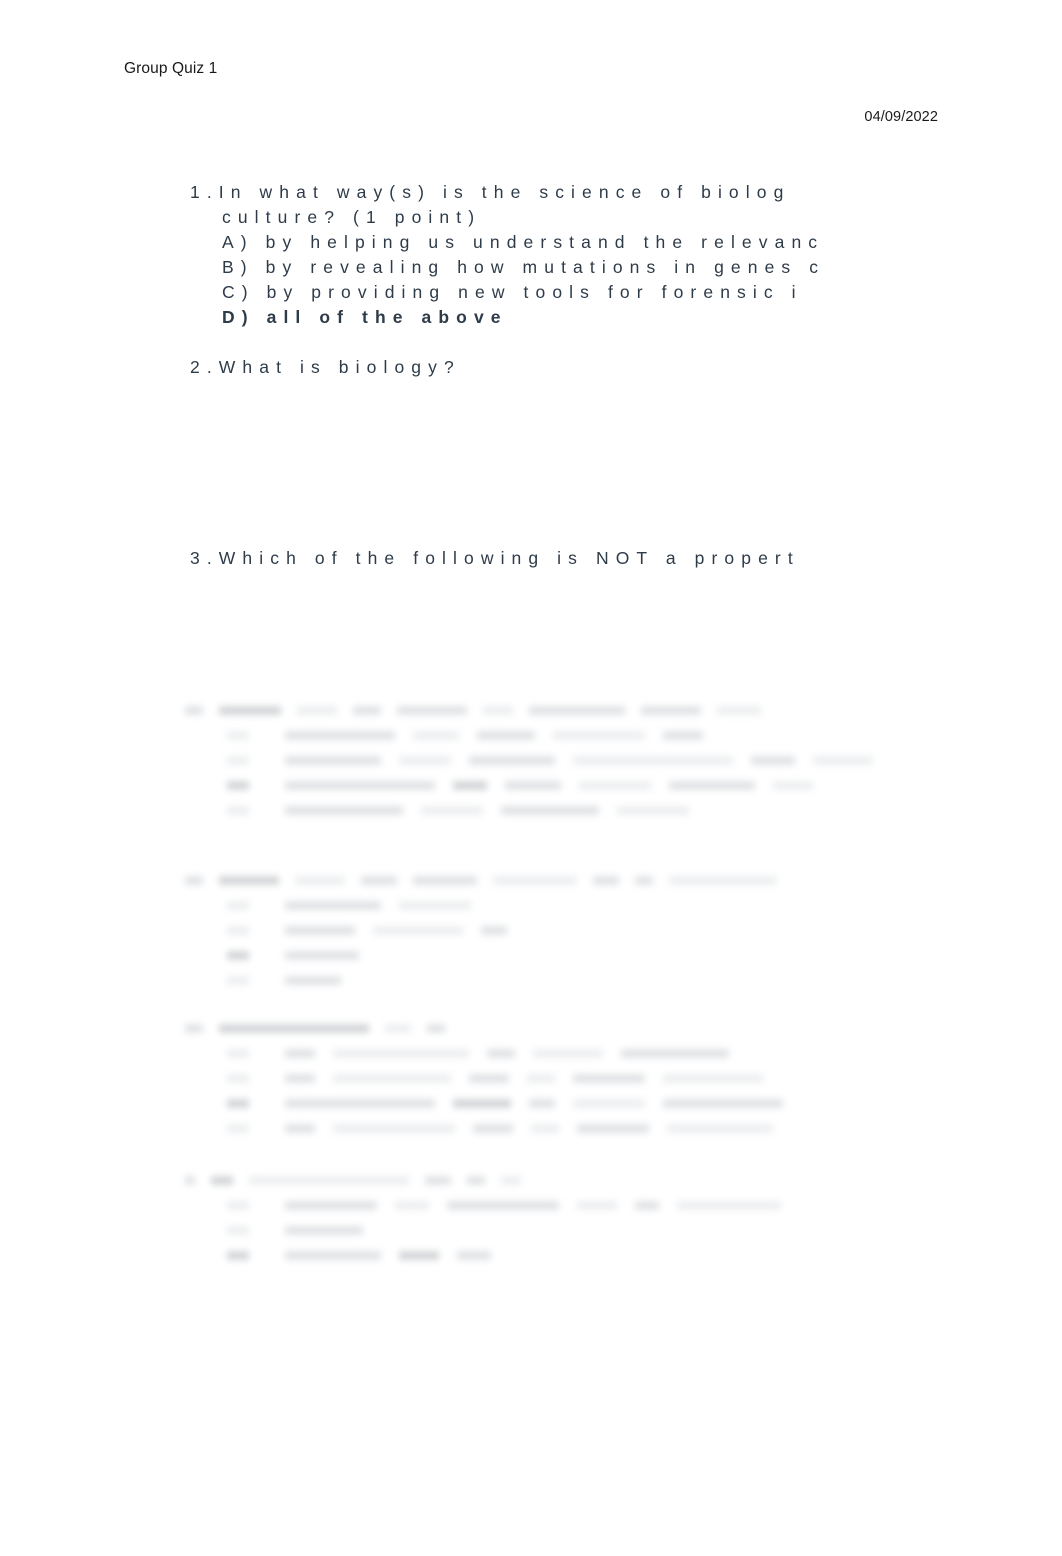 The height and width of the screenshot is (1556, 1062). Describe the element at coordinates (504, 192) in the screenshot. I see `question-1-text: In what way(s) is the science of biolog` at that location.